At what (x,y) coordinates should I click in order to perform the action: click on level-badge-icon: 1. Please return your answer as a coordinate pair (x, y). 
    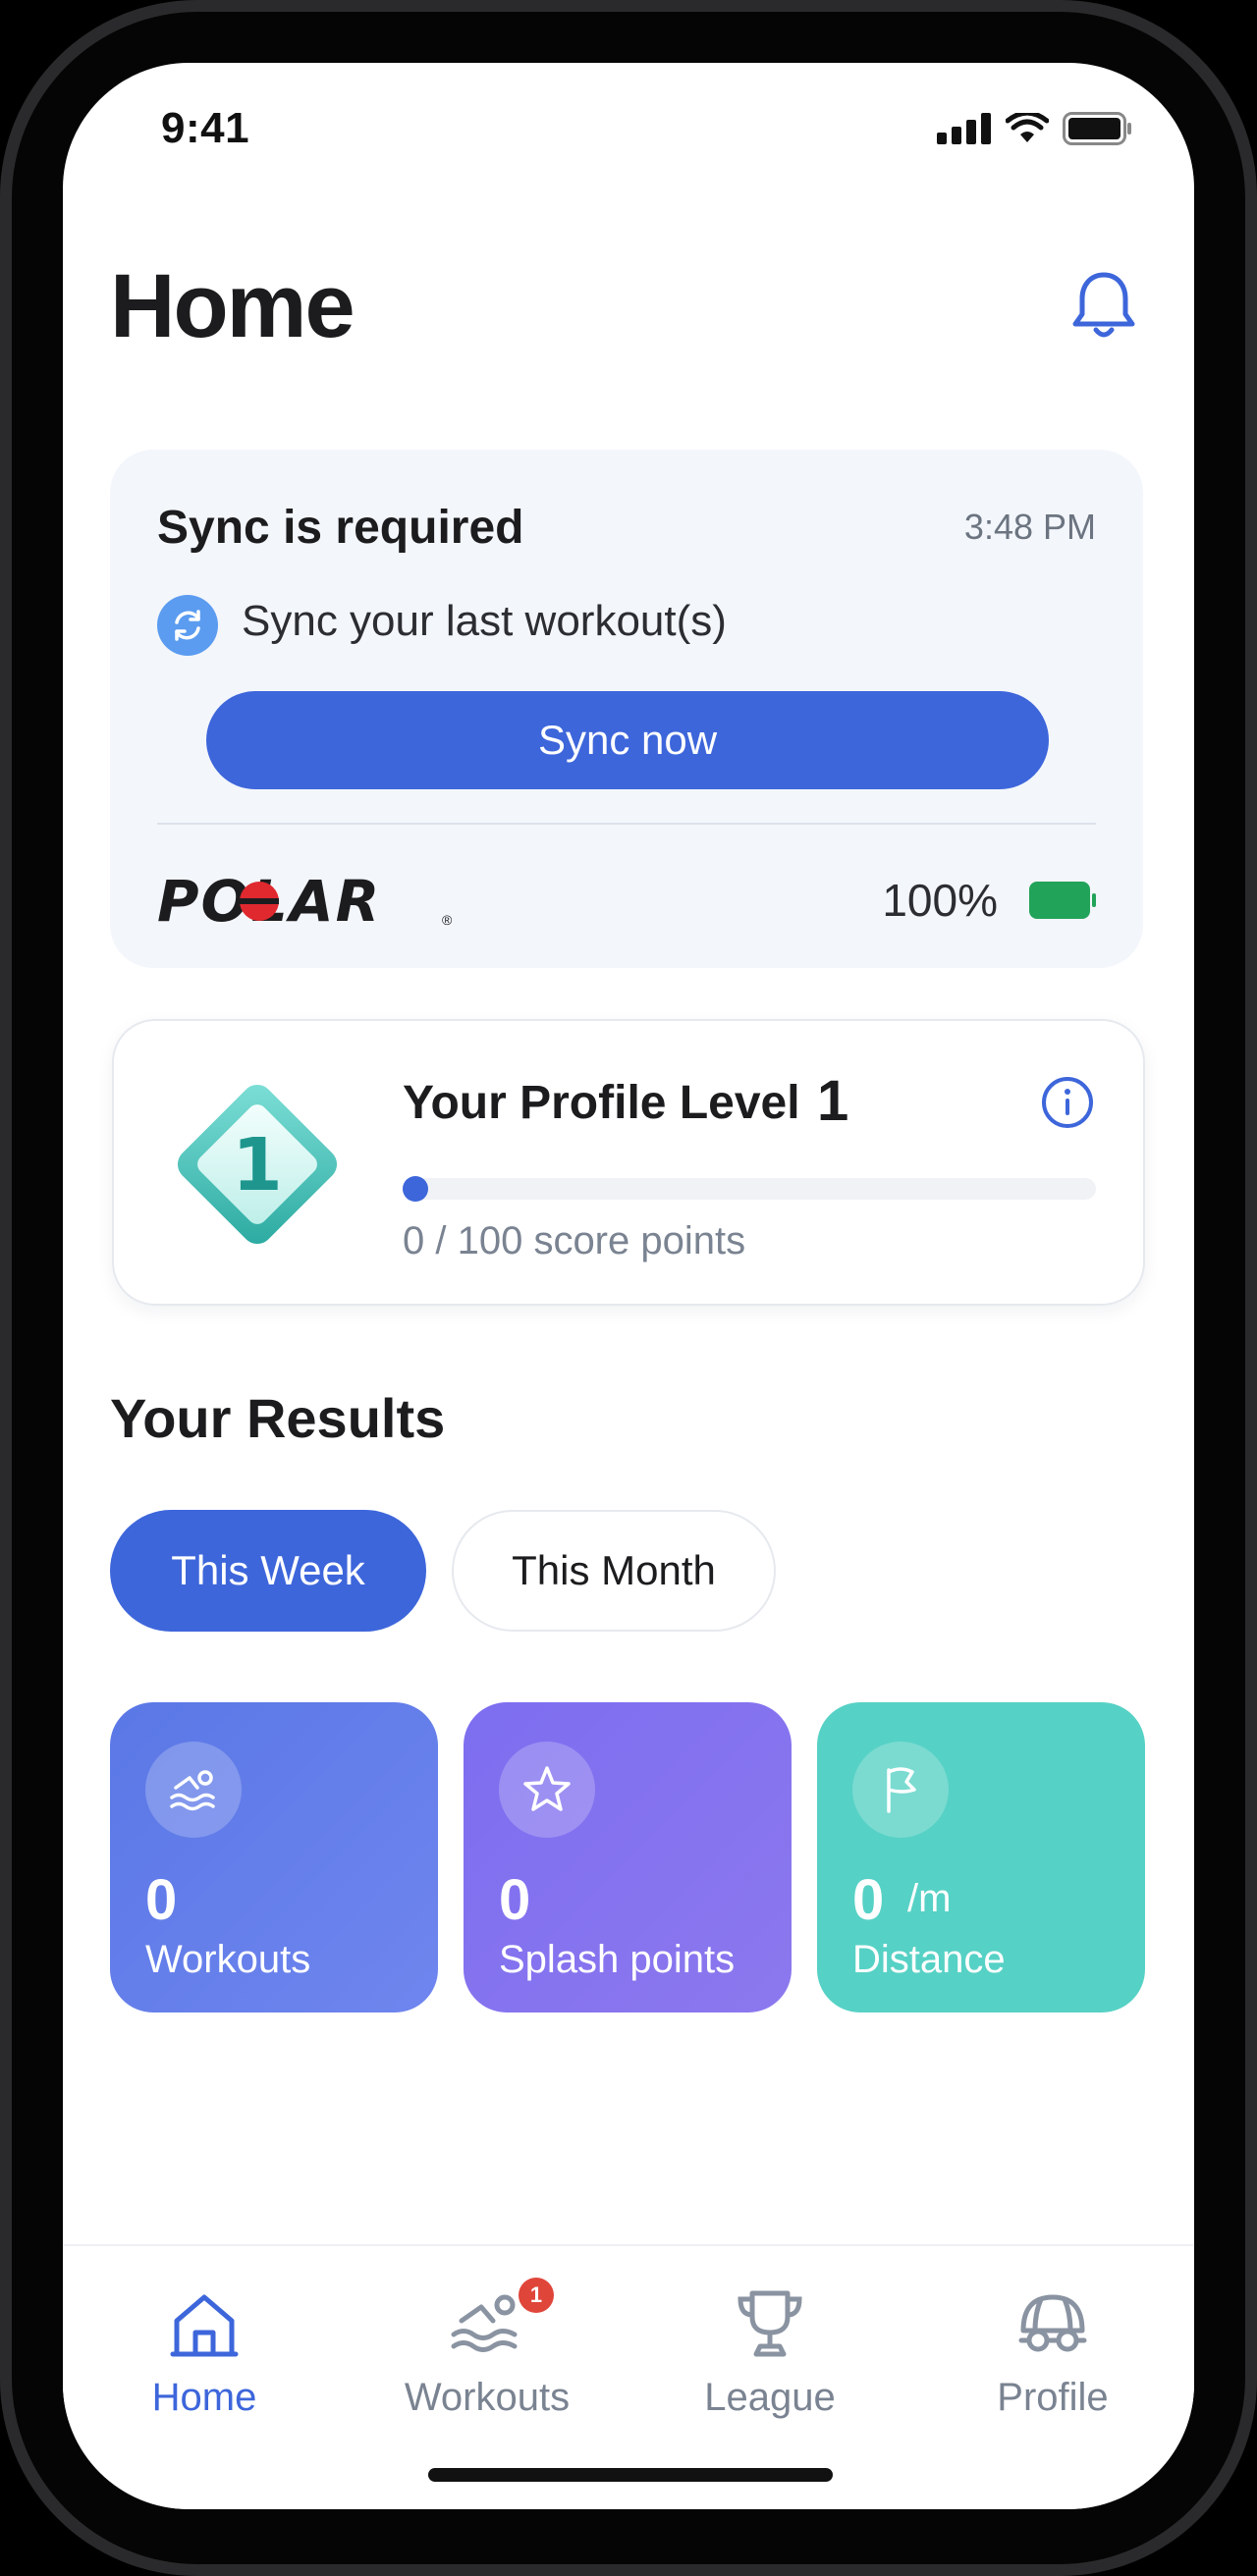
    Looking at the image, I should click on (258, 1164).